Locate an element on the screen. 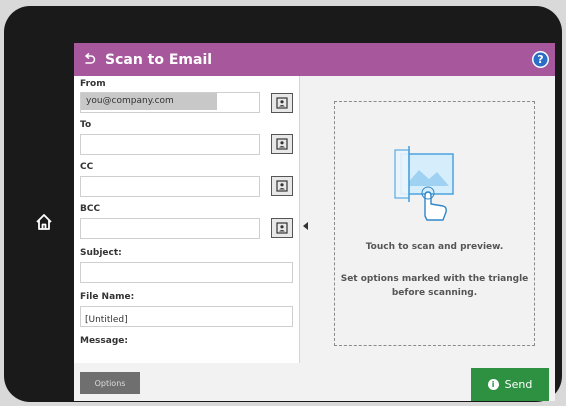 This screenshot has height=406, width=566. bcc-label: BCC is located at coordinates (90, 209).